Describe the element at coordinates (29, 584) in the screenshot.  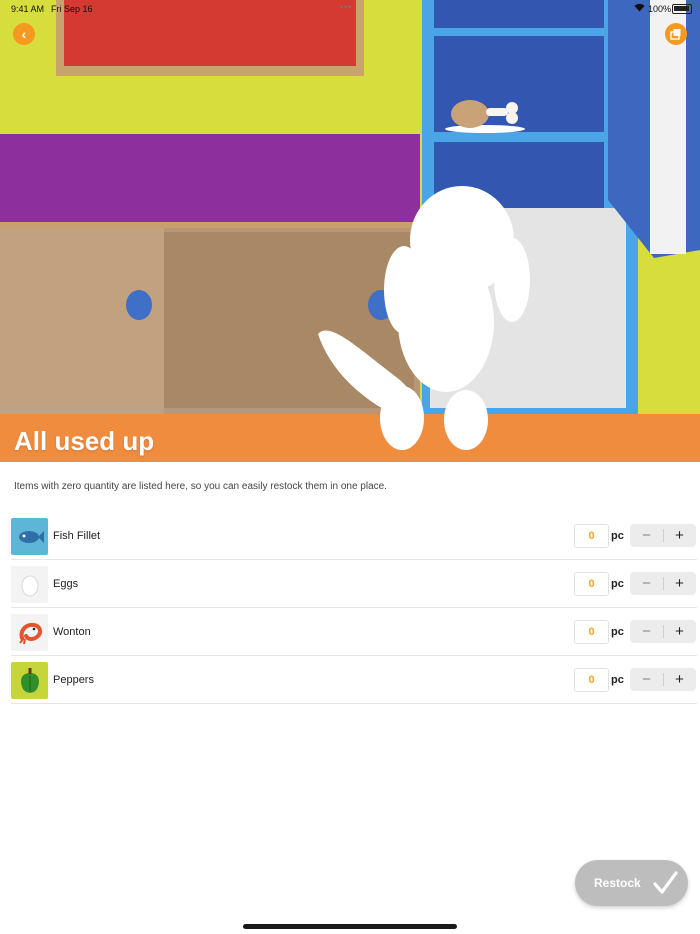
I see `egg-icon` at that location.